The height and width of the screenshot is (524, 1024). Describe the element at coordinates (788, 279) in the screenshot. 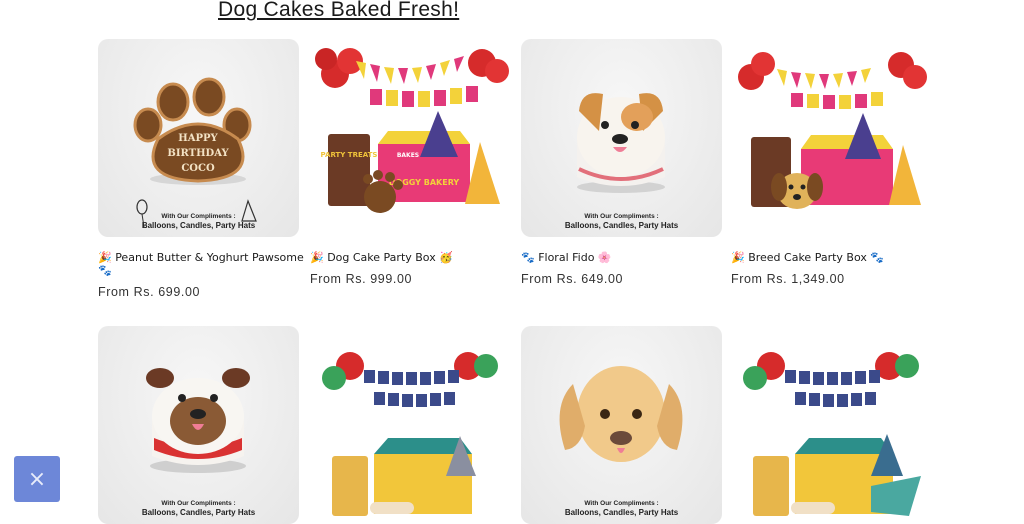

I see `product-price: From Rs. 1,349.00` at that location.